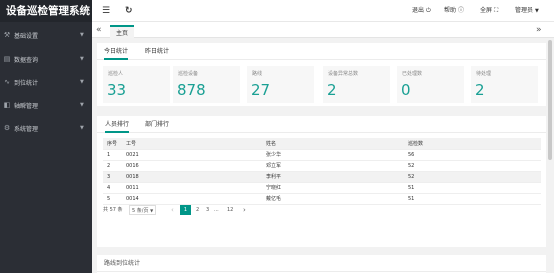 The height and width of the screenshot is (273, 554). Describe the element at coordinates (406, 90) in the screenshot. I see `stat-value: 0` at that location.